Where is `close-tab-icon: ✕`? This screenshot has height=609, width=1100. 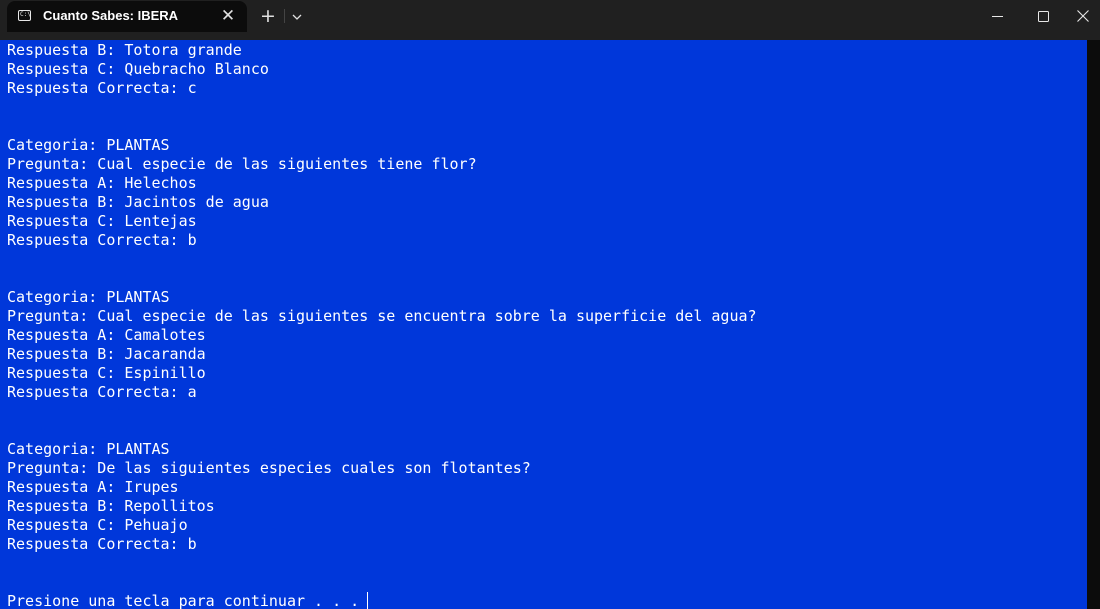 close-tab-icon: ✕ is located at coordinates (228, 16).